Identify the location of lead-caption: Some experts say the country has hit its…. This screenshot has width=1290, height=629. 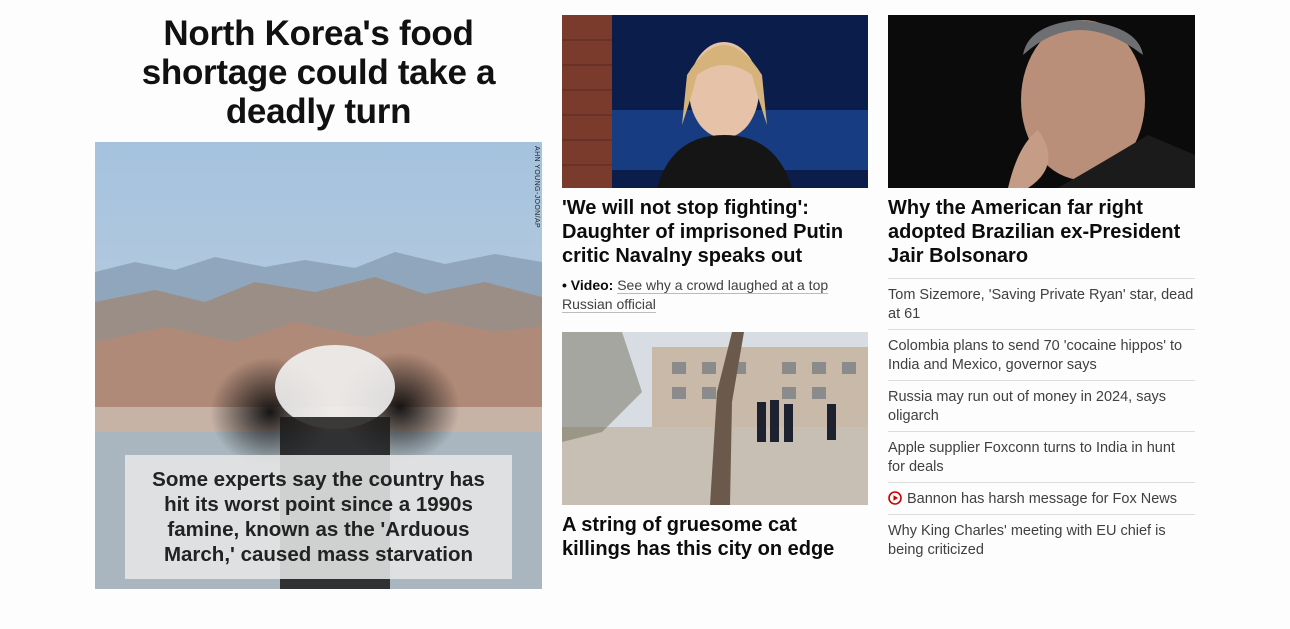
(318, 517).